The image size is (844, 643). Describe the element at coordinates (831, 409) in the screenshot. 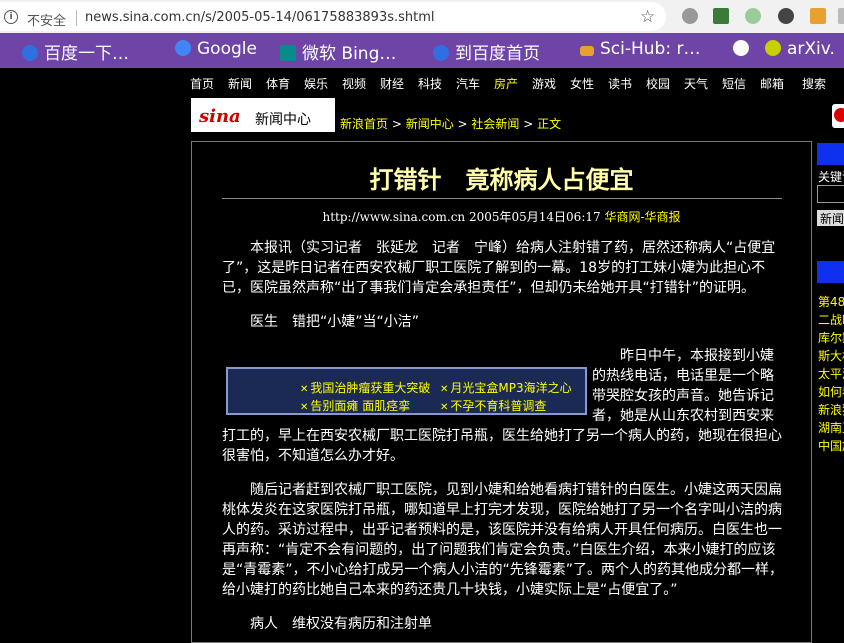

I see `sidebar-link: 新浪独` at that location.